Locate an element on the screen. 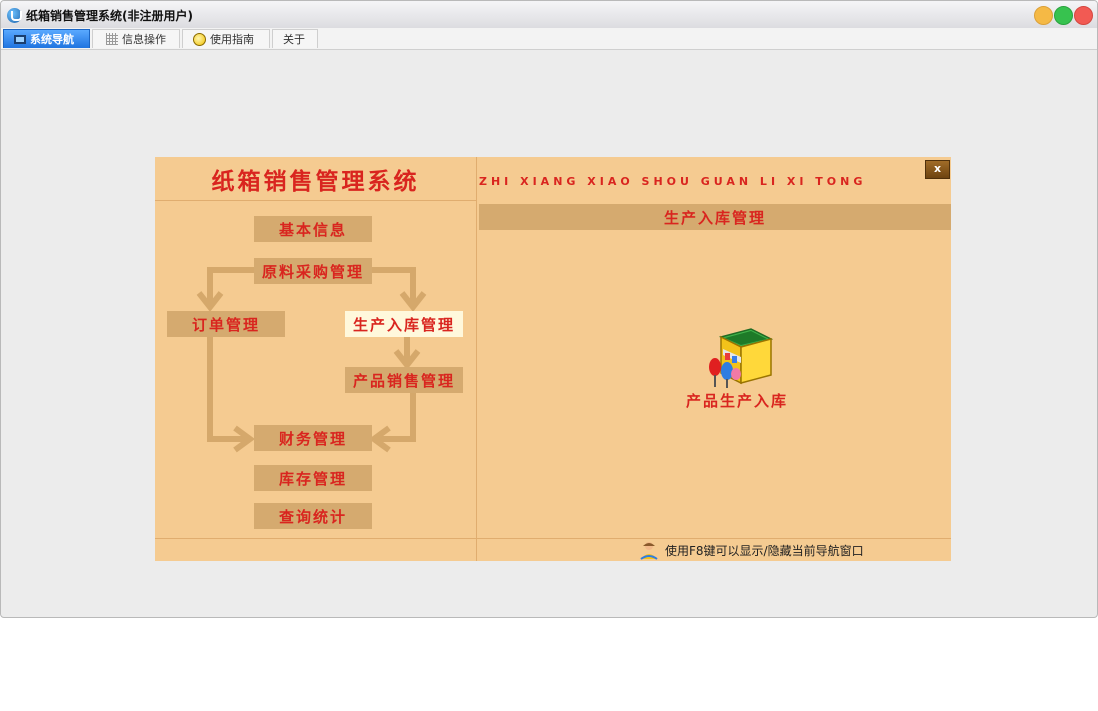 This screenshot has height=711, width=1098. app-logo-icon is located at coordinates (14, 15).